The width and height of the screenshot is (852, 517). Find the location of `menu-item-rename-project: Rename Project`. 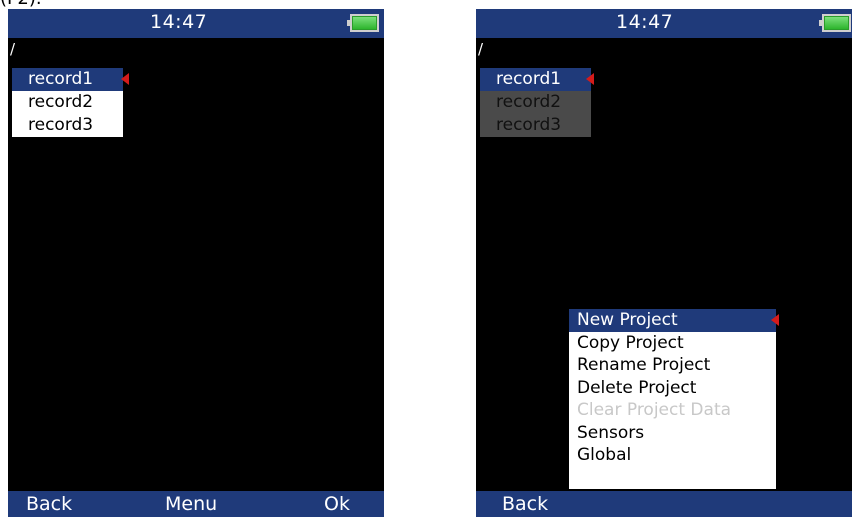

menu-item-rename-project: Rename Project is located at coordinates (672, 365).